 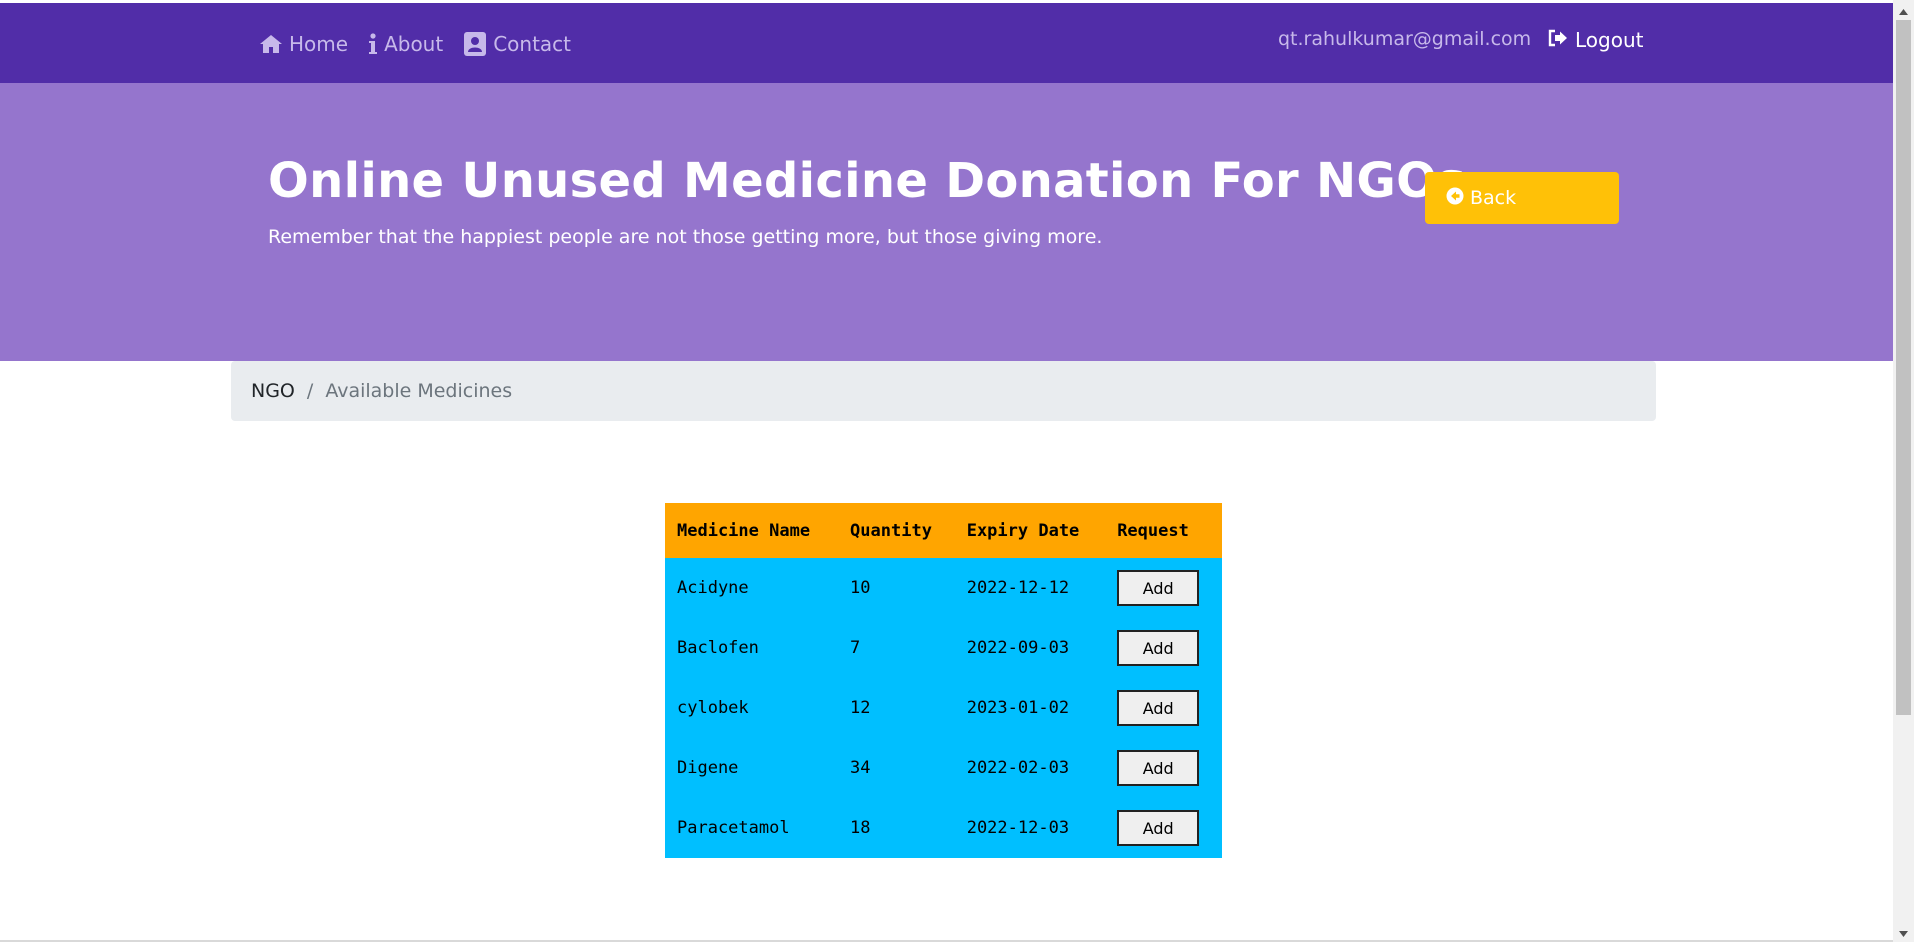 I want to click on nav-about-link: About, so click(x=405, y=44).